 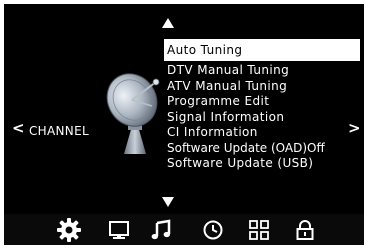 What do you see at coordinates (262, 50) in the screenshot?
I see `menu-item-auto-tuning: Auto Tuning` at bounding box center [262, 50].